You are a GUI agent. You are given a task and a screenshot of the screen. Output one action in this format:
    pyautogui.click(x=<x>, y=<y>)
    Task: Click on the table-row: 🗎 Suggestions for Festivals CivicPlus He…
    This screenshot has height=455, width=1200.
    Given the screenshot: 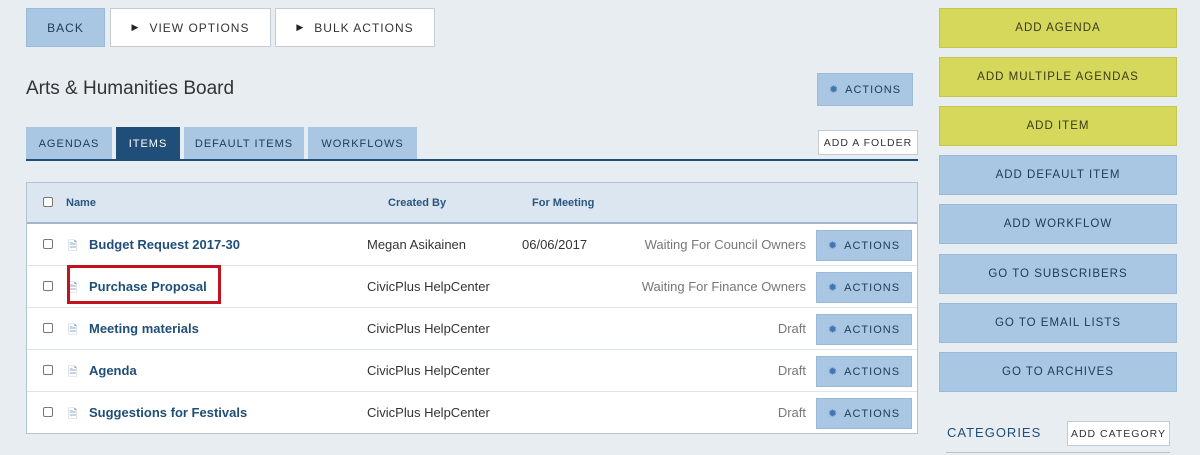 What is the action you would take?
    pyautogui.click(x=472, y=413)
    